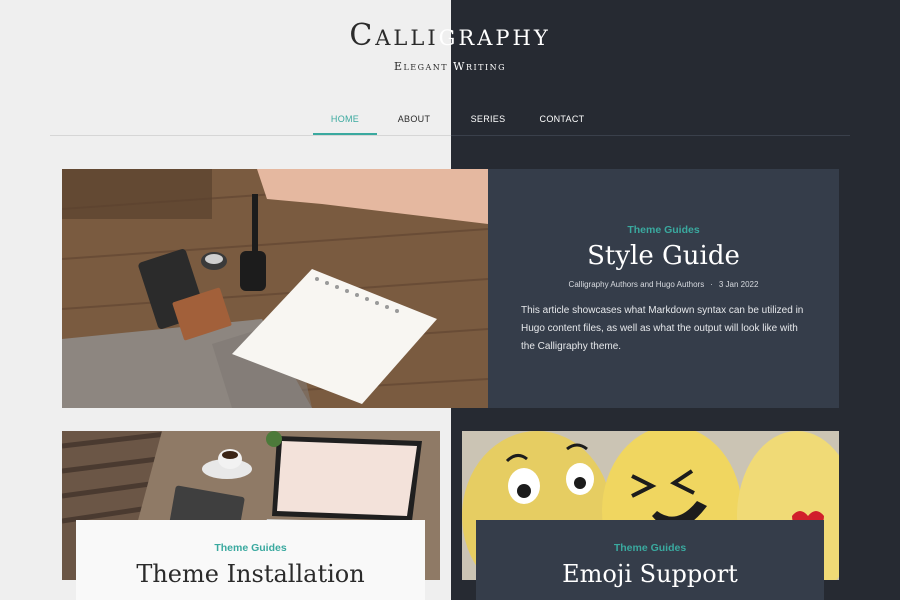  What do you see at coordinates (250, 574) in the screenshot?
I see `card-title: Theme Installation` at bounding box center [250, 574].